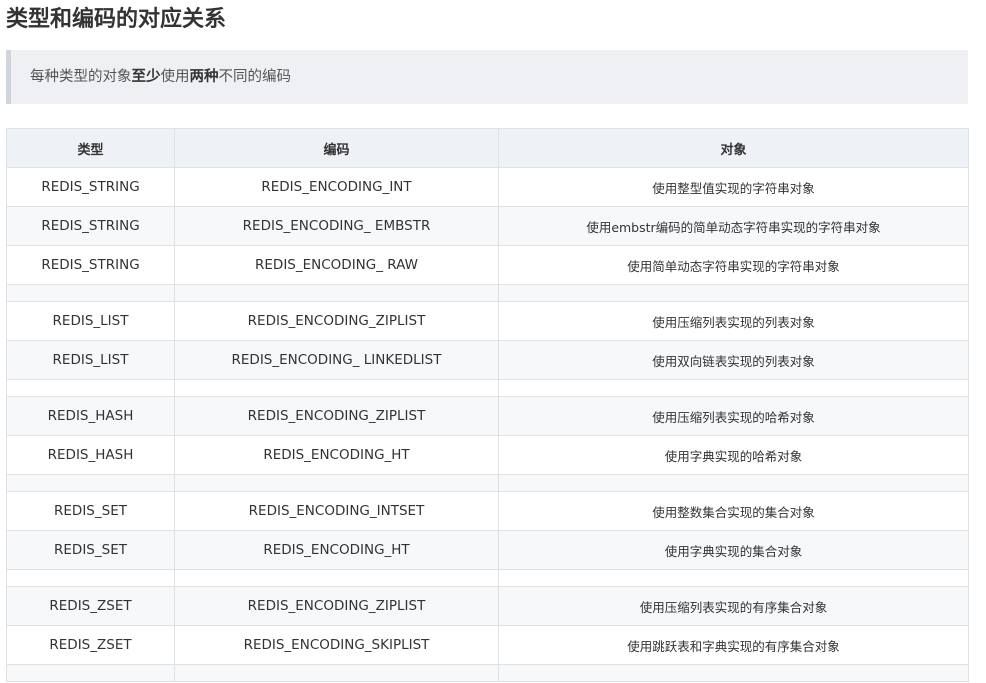 This screenshot has width=986, height=683. What do you see at coordinates (487, 77) in the screenshot?
I see `note-blockquote: 每种类型的对象至少使用两种不同的编码` at bounding box center [487, 77].